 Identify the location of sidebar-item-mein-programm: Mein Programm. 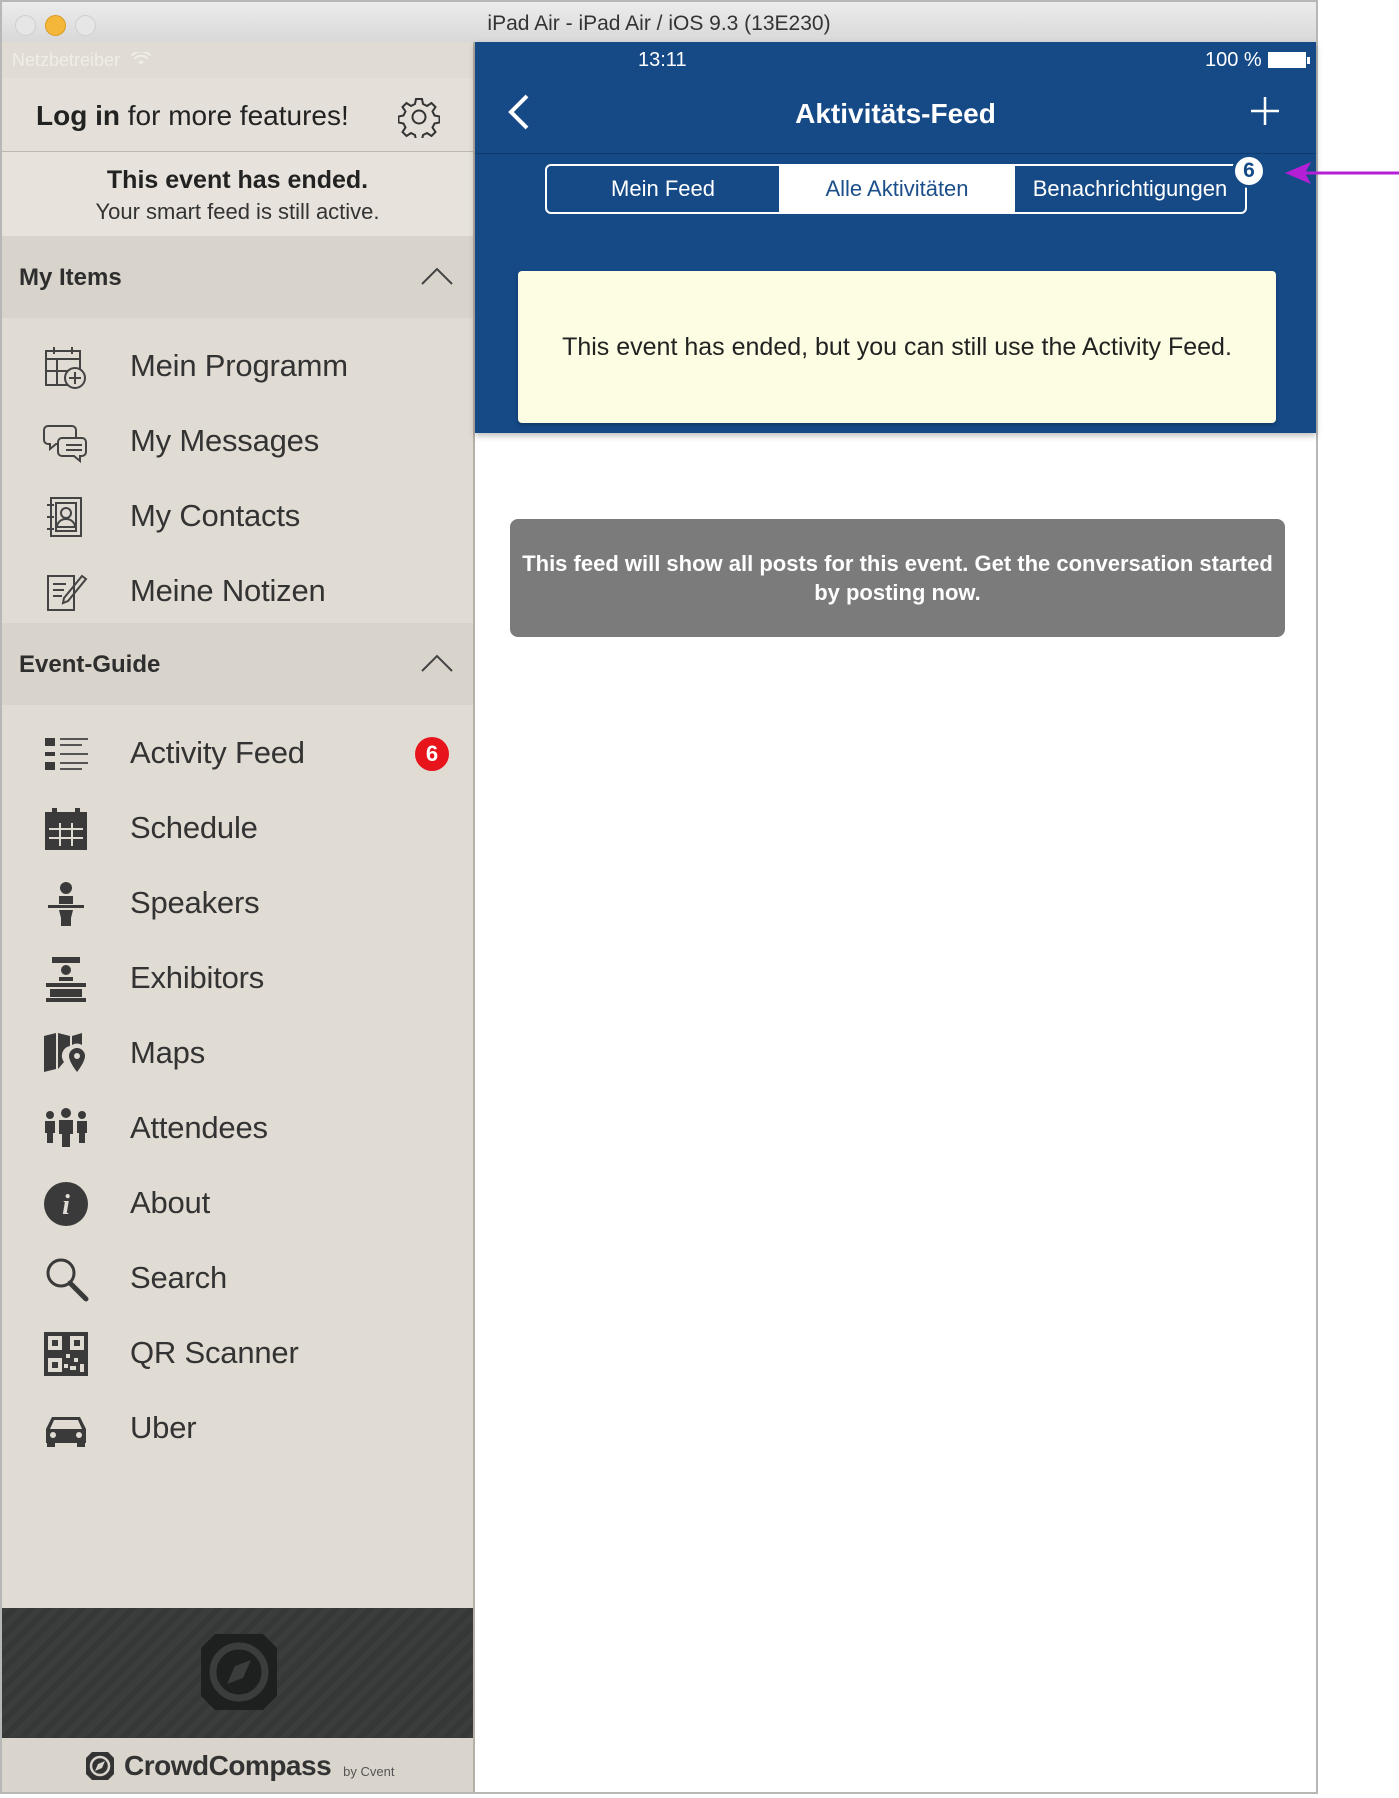
(237, 365).